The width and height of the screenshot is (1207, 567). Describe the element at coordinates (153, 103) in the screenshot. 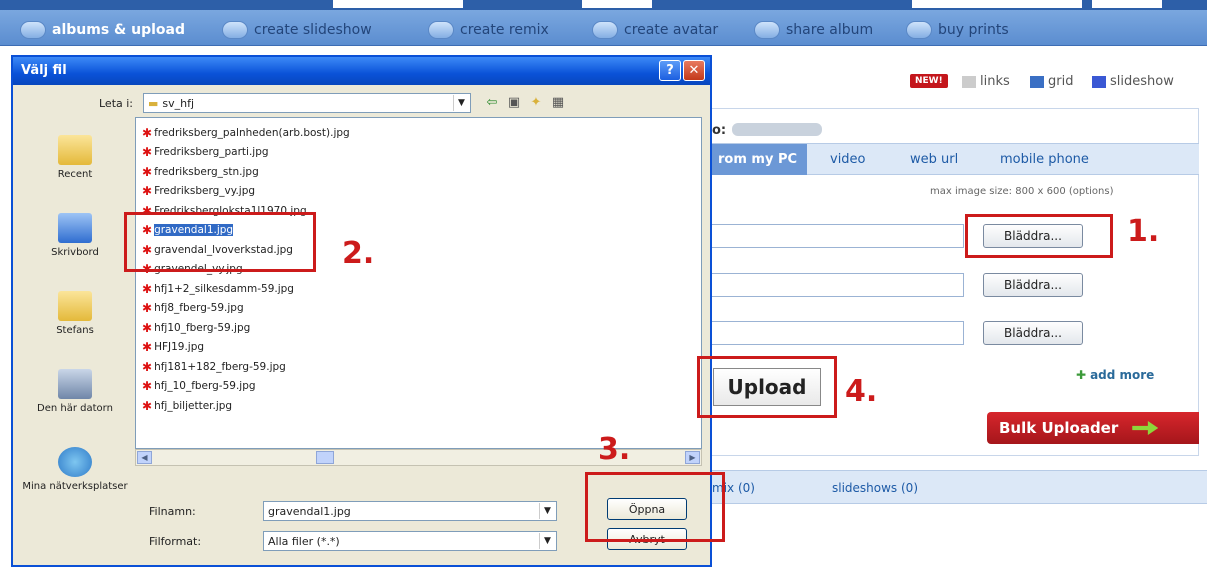

I see `folder-icon: ▬` at that location.